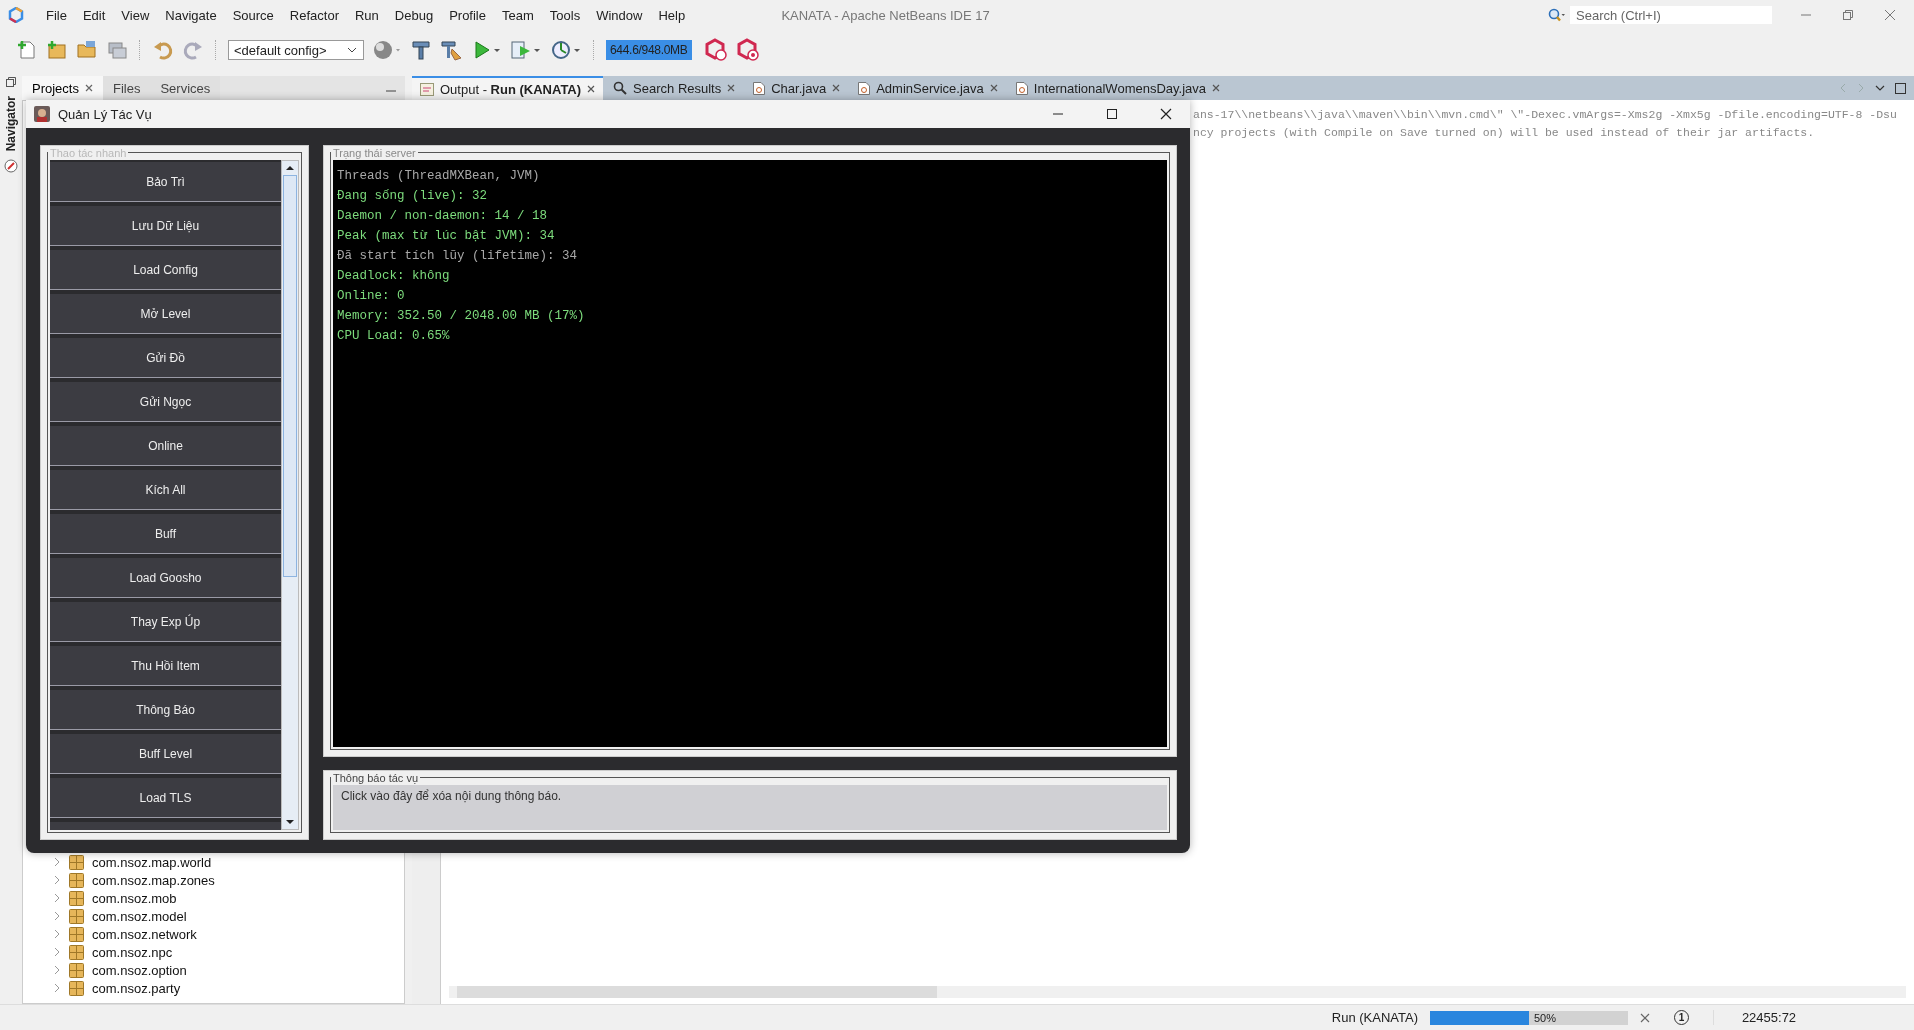 The height and width of the screenshot is (1030, 1914). What do you see at coordinates (387, 50) in the screenshot?
I see `globe-icon` at bounding box center [387, 50].